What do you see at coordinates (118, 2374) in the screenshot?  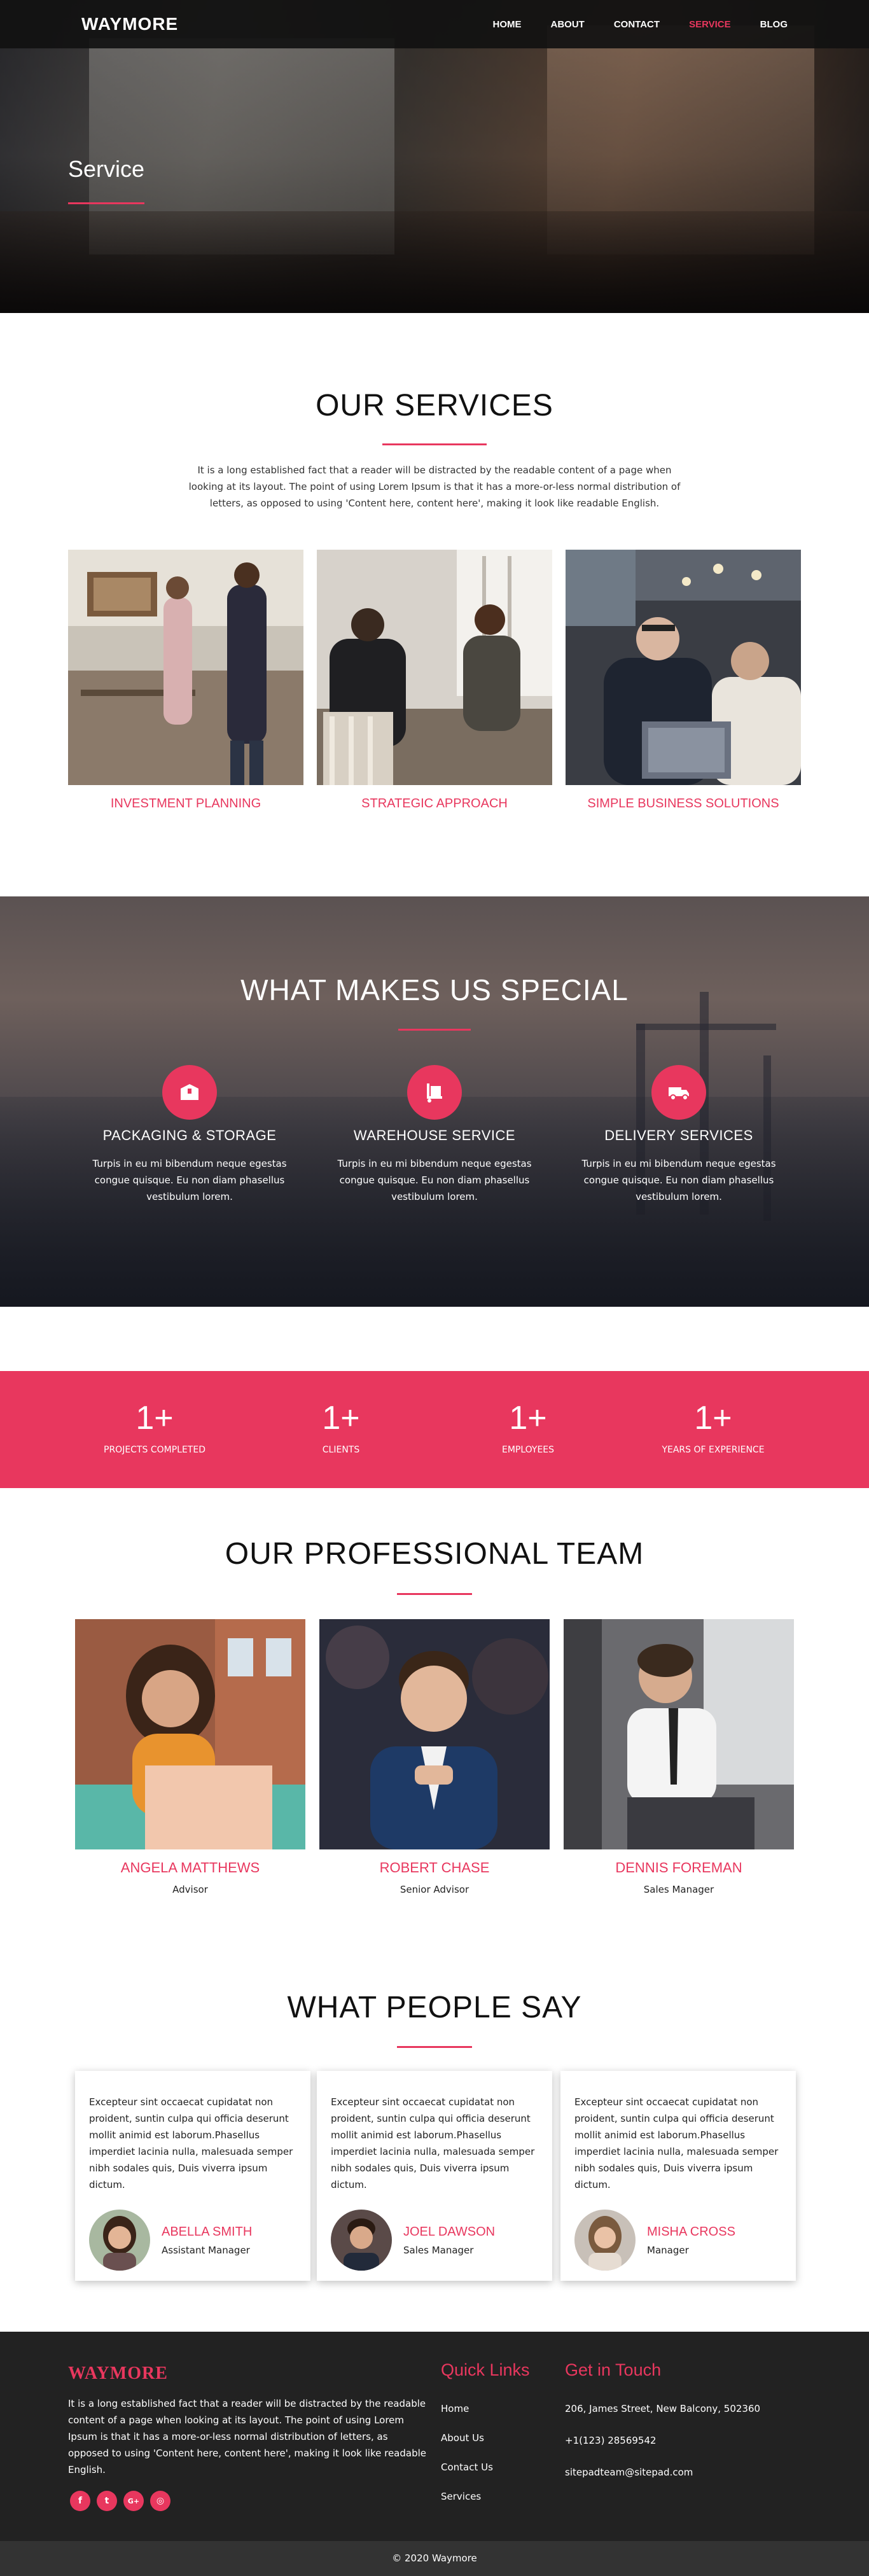 I see `footer-brand: WAYMORE` at bounding box center [118, 2374].